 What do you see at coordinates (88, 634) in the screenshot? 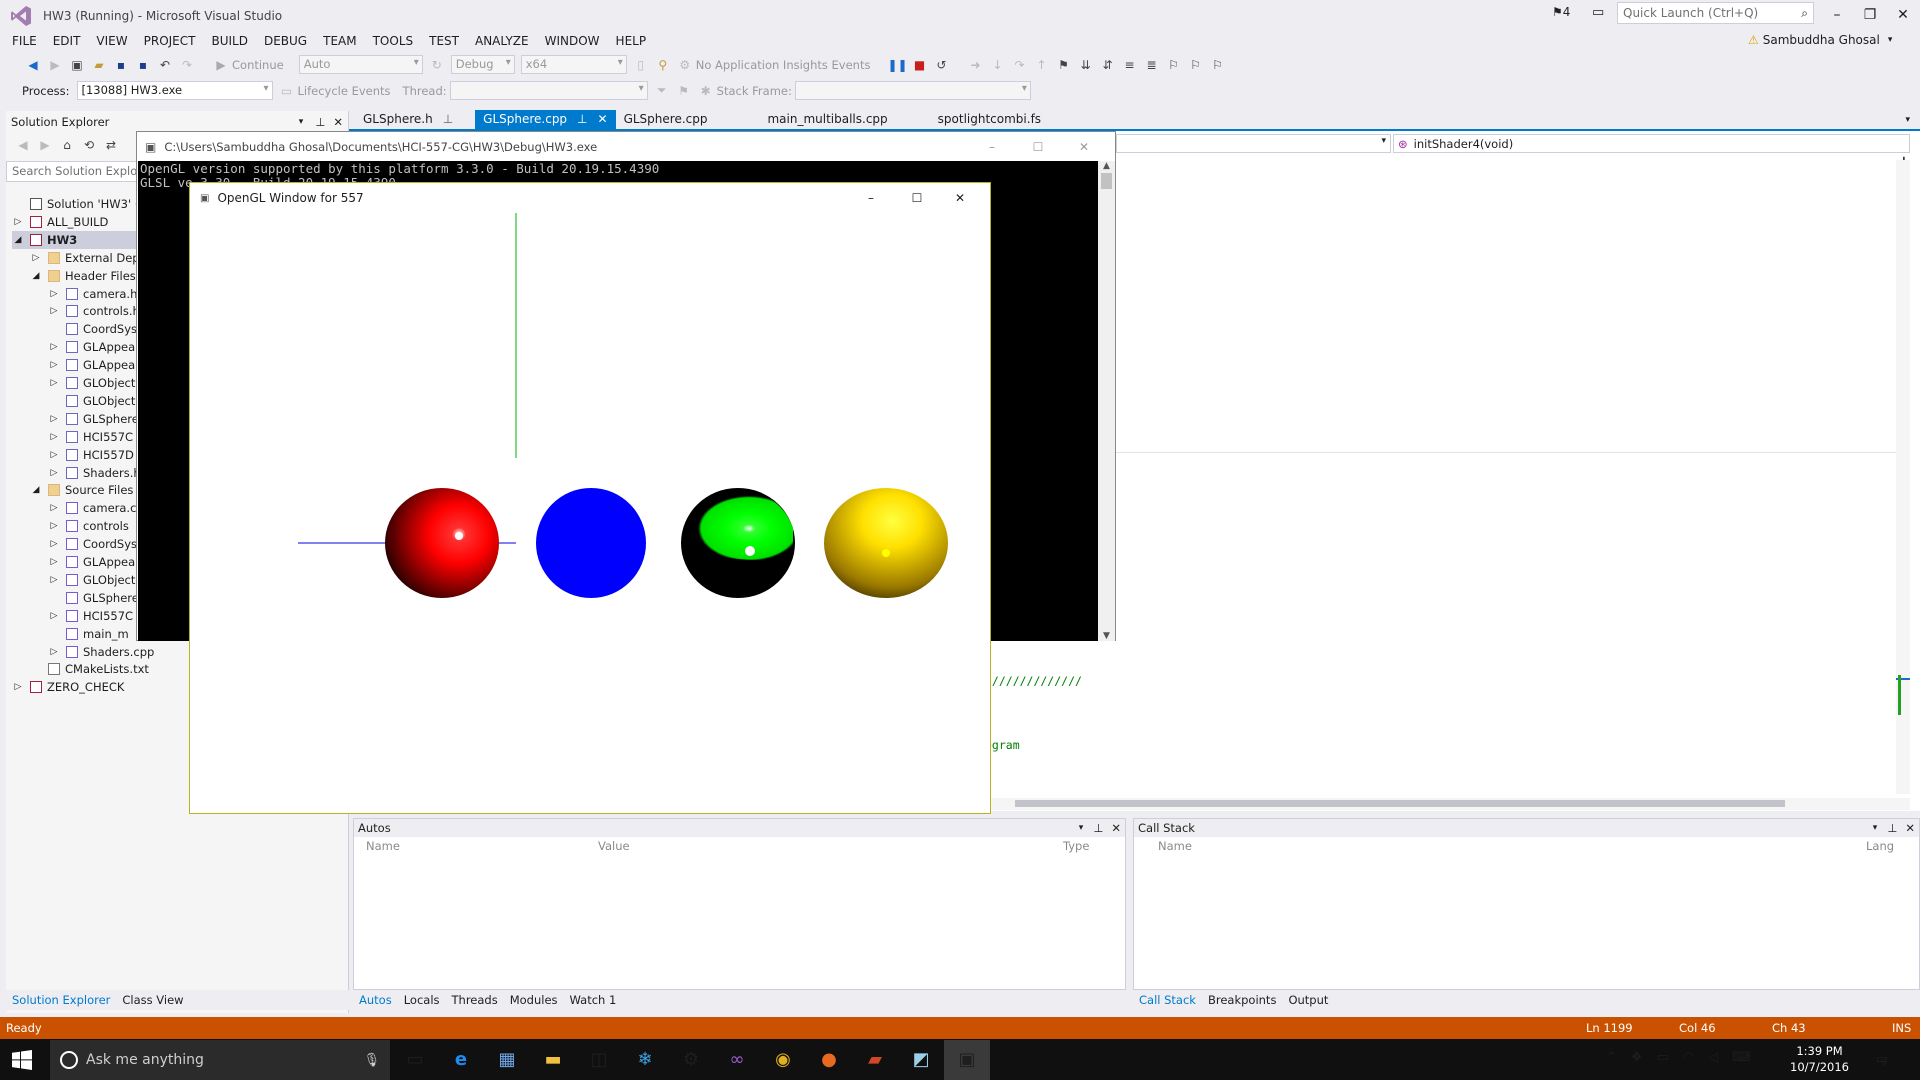
I see `tree-item: main_m` at bounding box center [88, 634].